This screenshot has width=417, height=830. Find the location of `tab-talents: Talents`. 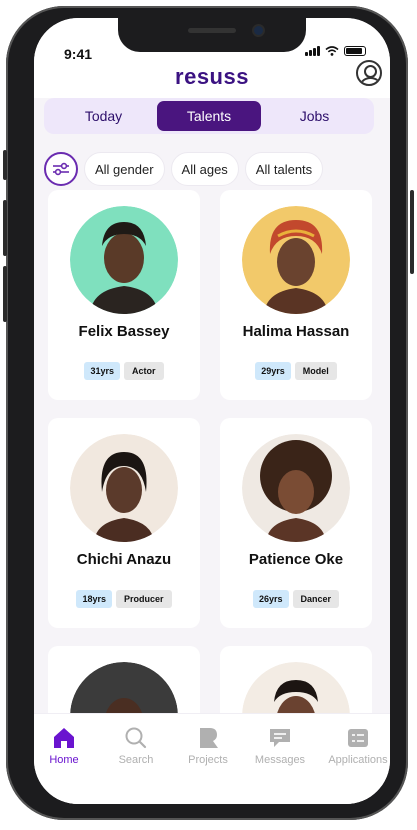

tab-talents: Talents is located at coordinates (209, 116).